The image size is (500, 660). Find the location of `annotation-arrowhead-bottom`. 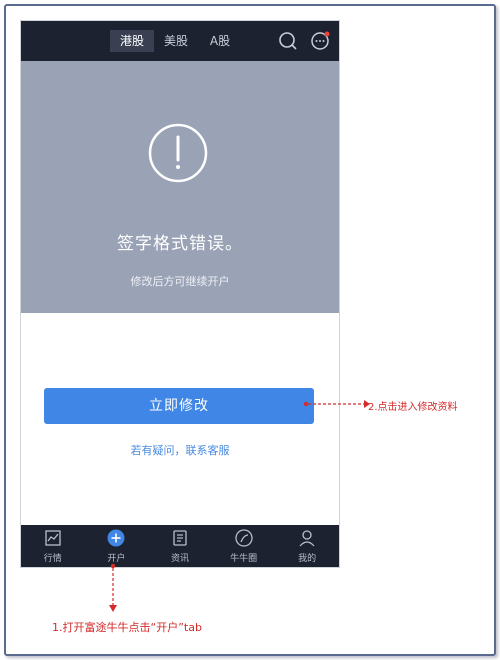

annotation-arrowhead-bottom is located at coordinates (113, 608).